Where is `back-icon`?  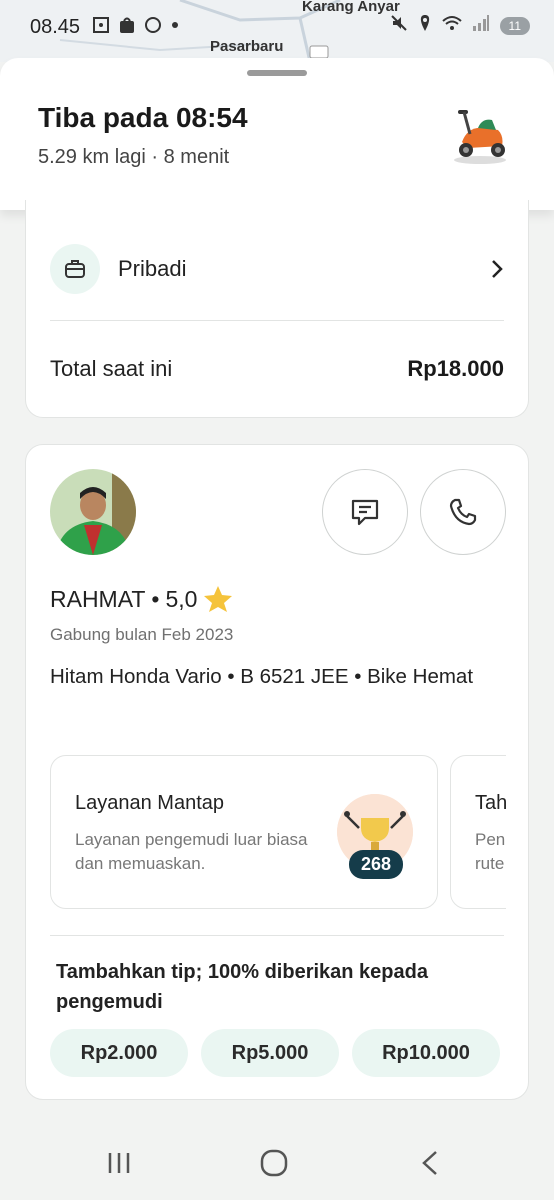 back-icon is located at coordinates (429, 1163).